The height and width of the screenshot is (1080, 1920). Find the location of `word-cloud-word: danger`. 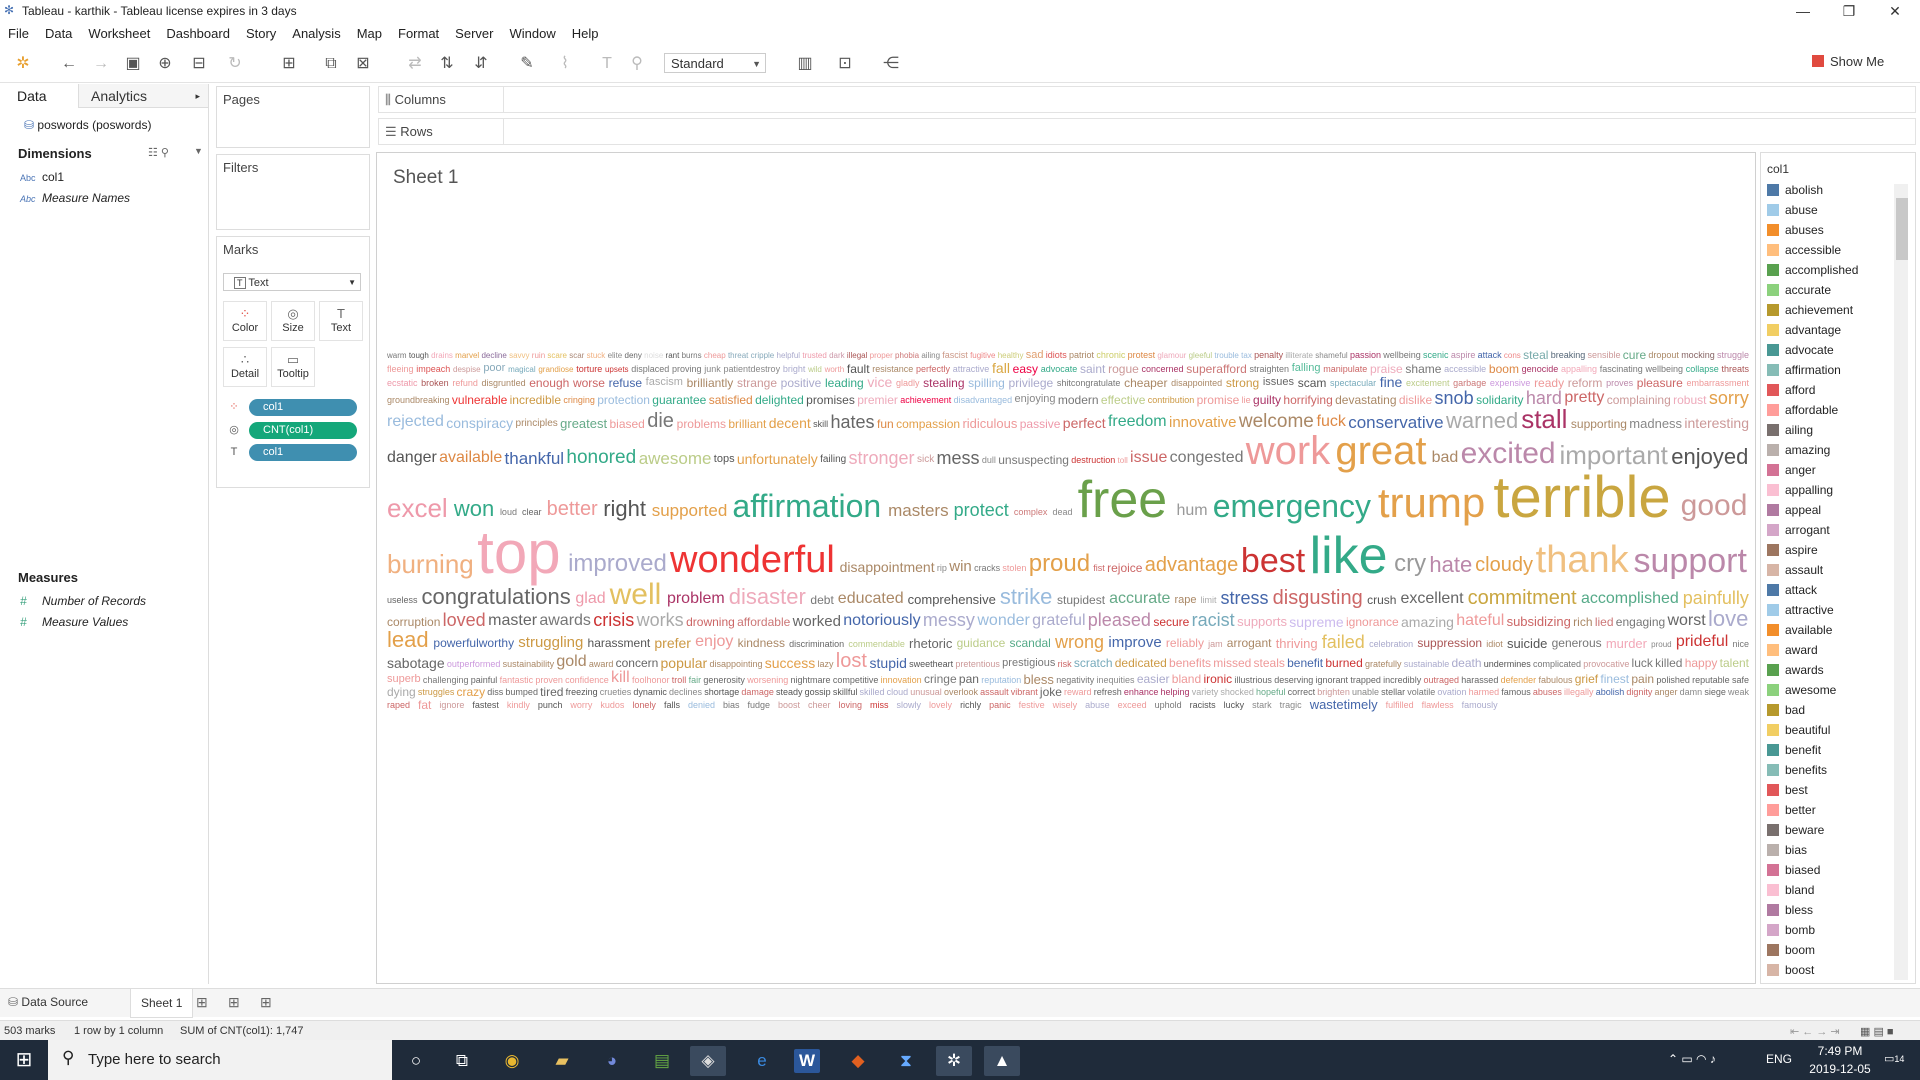

word-cloud-word: danger is located at coordinates (412, 458).